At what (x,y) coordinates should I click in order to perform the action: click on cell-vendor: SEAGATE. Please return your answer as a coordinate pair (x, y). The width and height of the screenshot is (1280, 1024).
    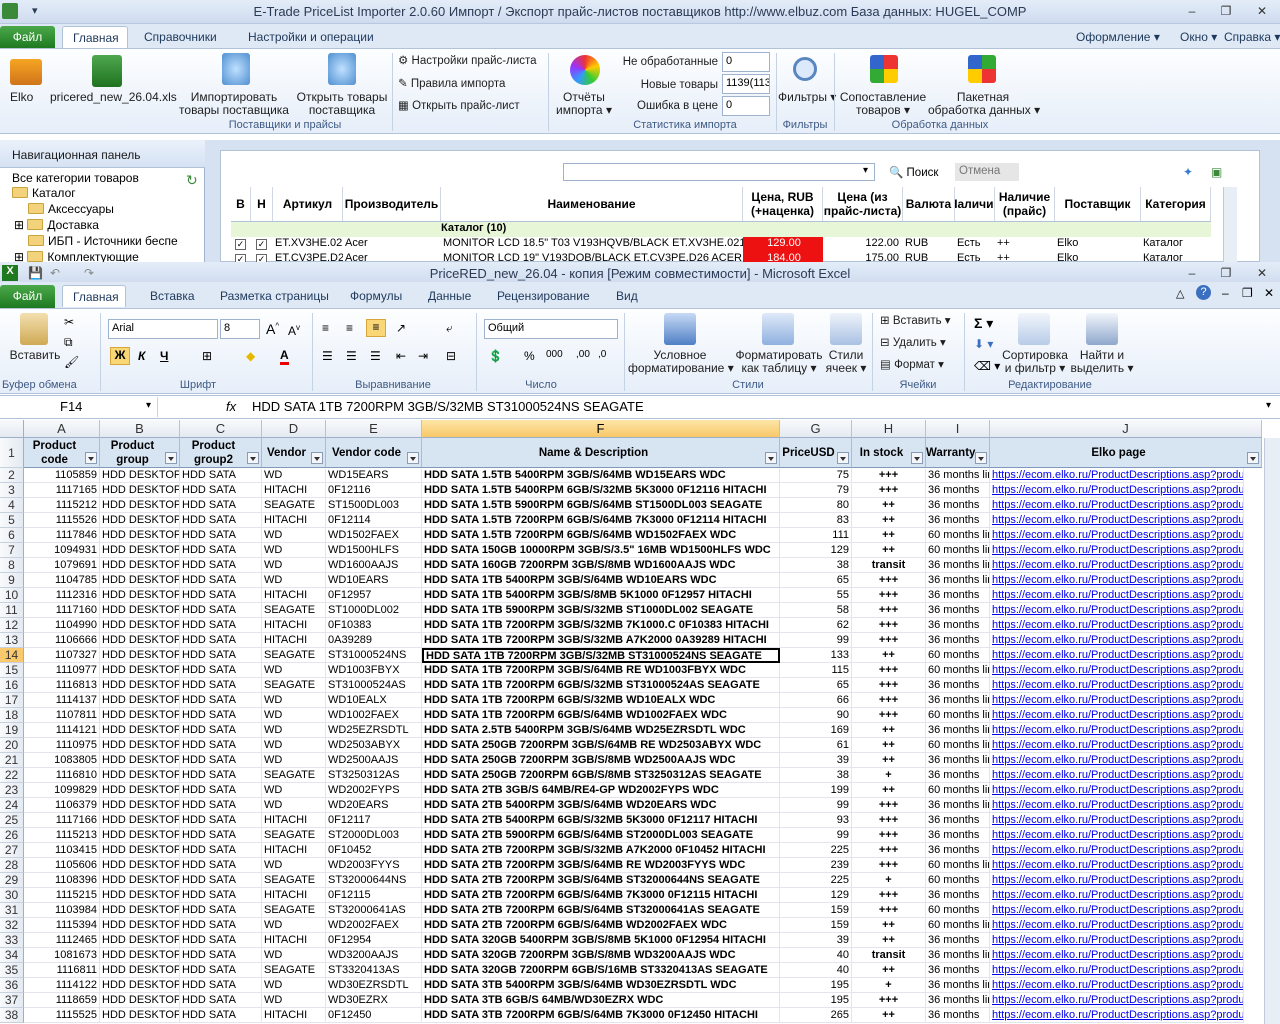
    Looking at the image, I should click on (294, 655).